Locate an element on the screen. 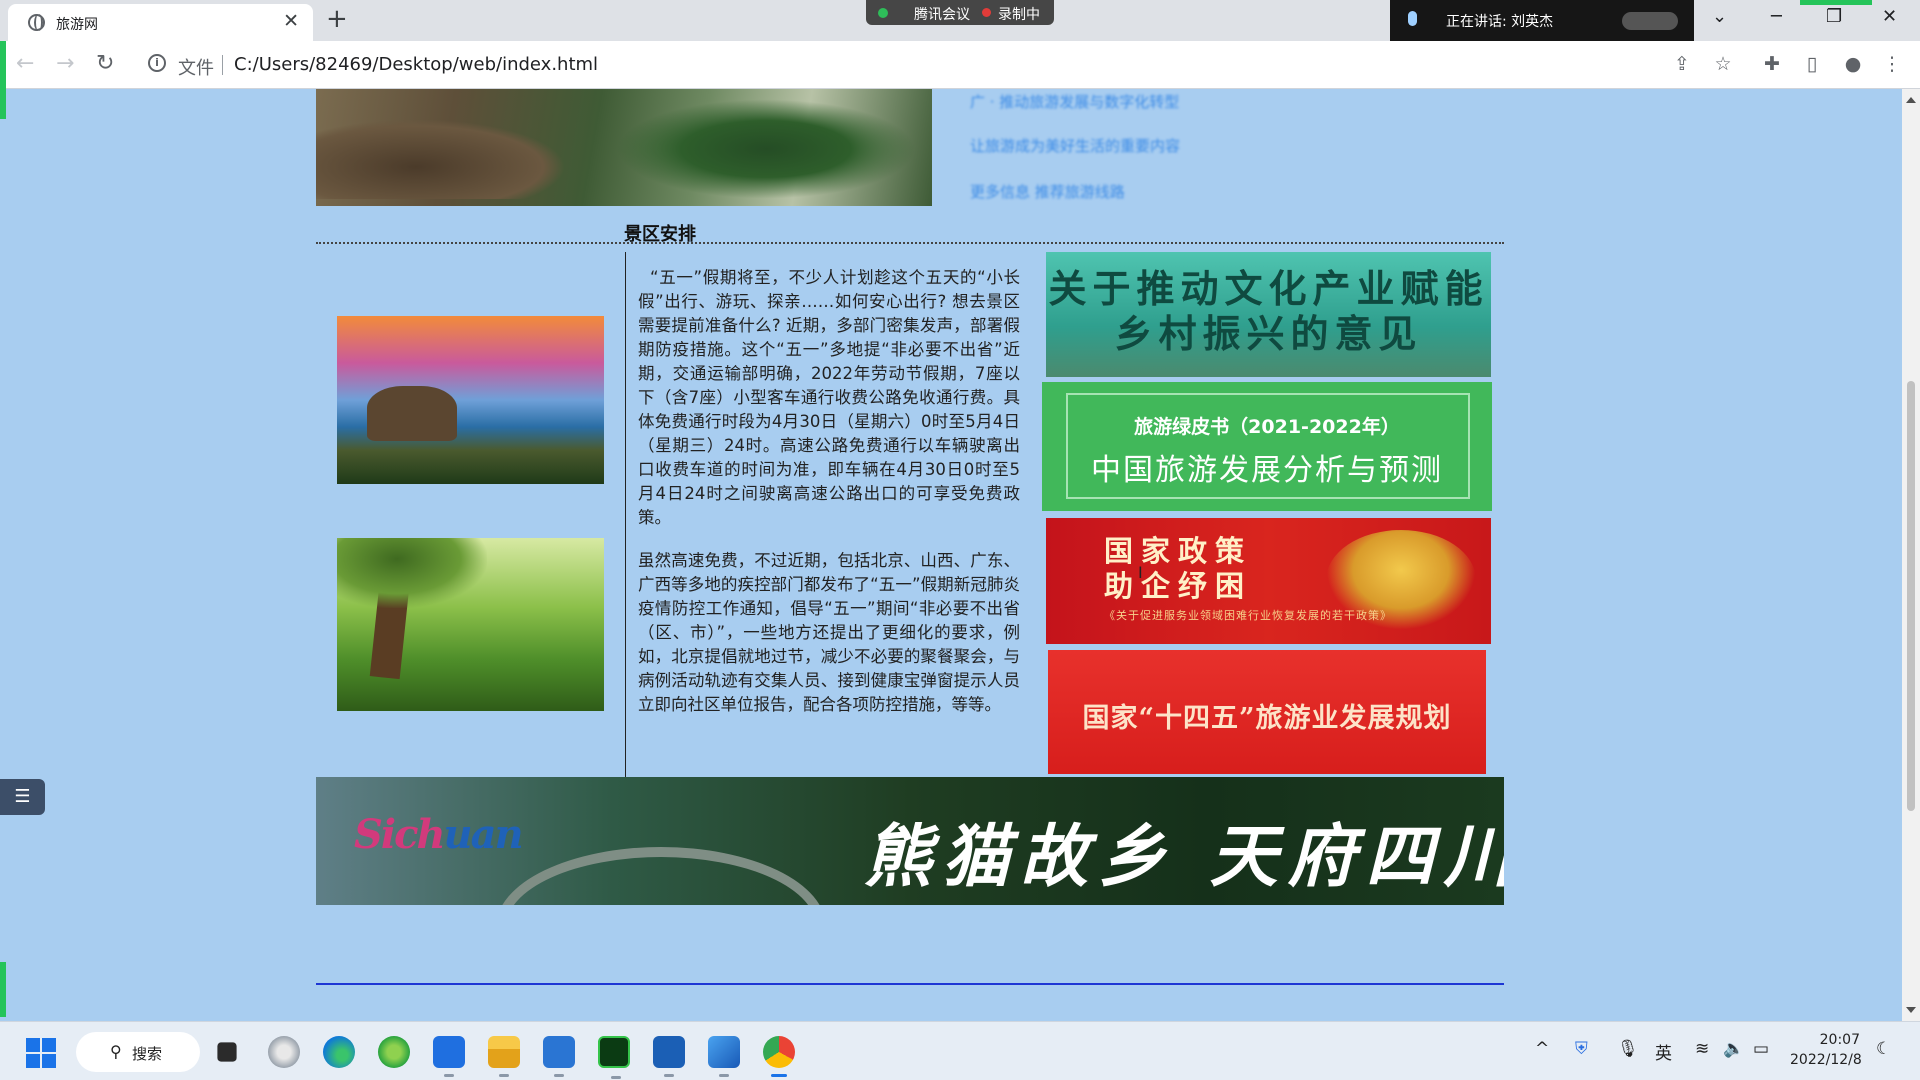 This screenshot has height=1080, width=1920. sichuan-calligraphy: 熊猫故乡 天府四川 is located at coordinates (1184, 857).